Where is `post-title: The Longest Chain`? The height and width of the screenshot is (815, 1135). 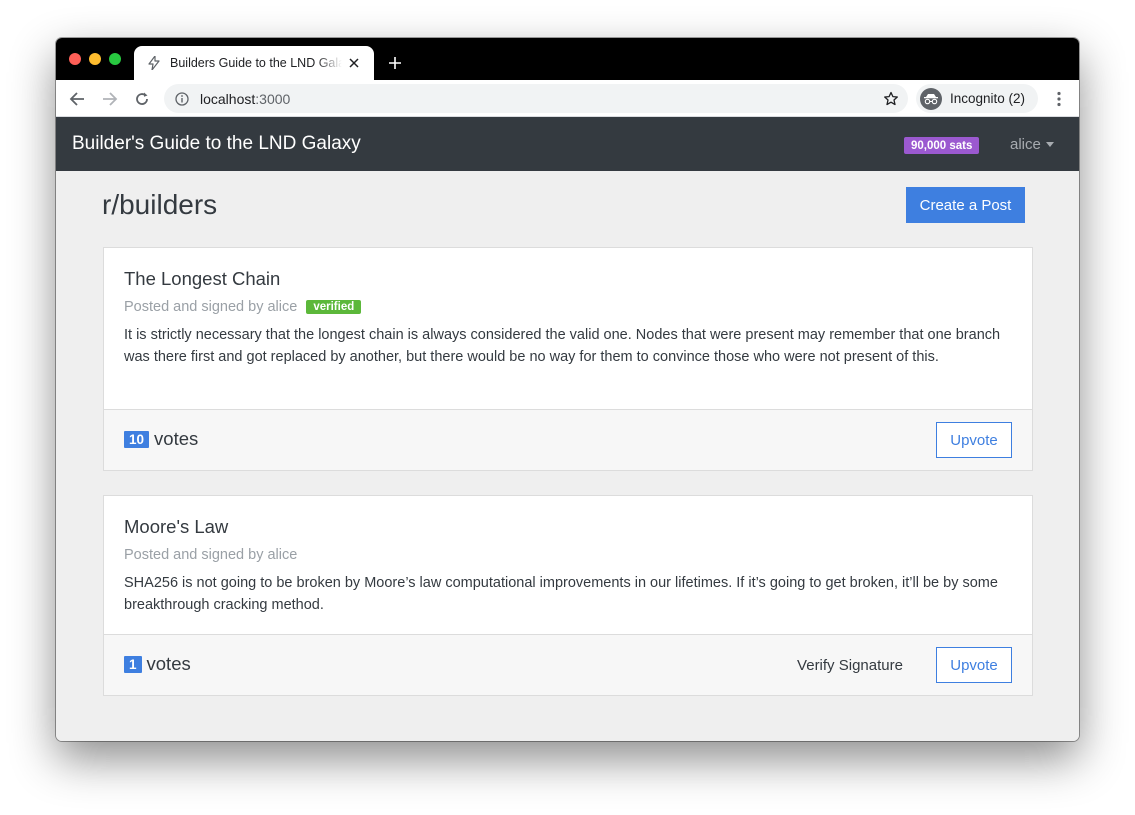 post-title: The Longest Chain is located at coordinates (202, 278).